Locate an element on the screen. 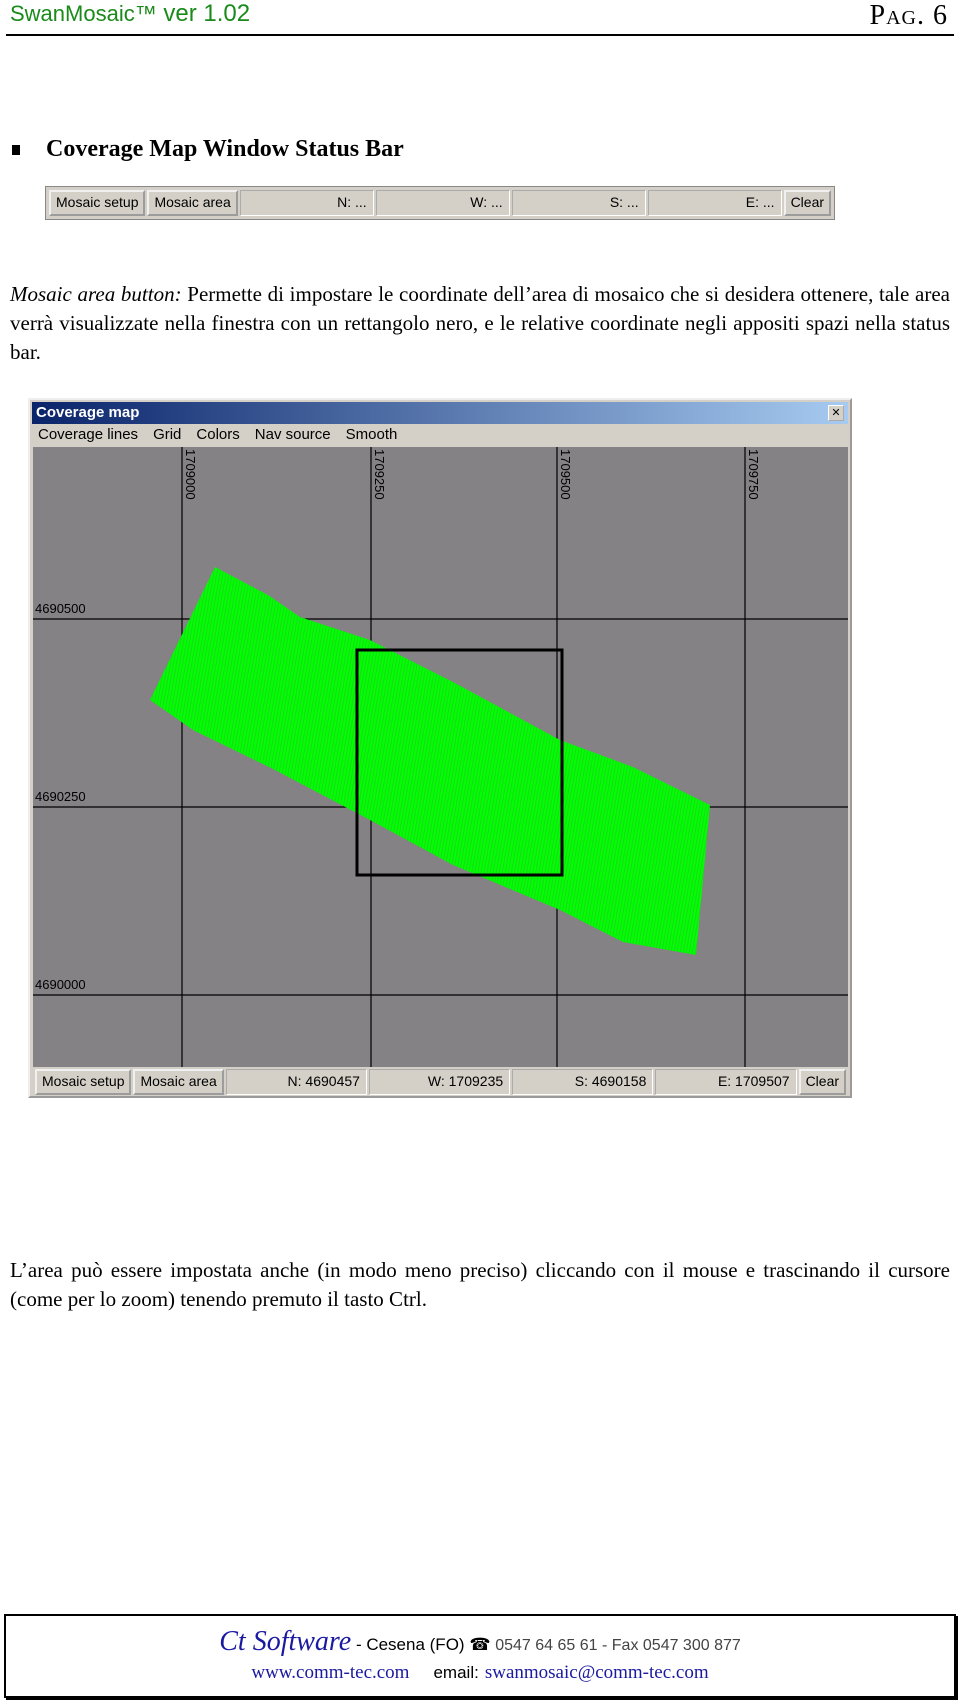  x-label: 1709750 is located at coordinates (753, 474).